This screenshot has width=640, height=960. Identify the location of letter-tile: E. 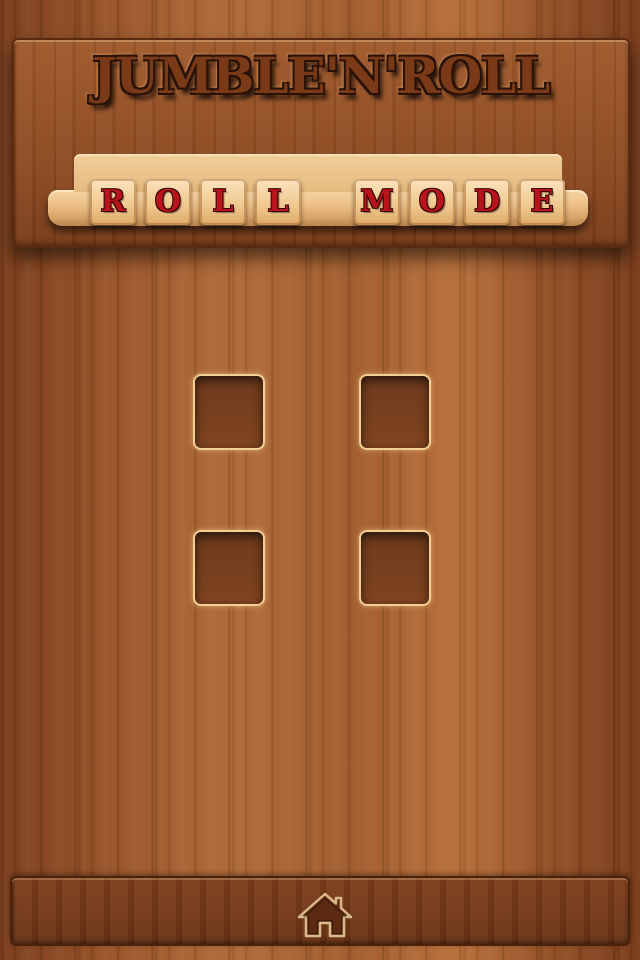
(542, 202).